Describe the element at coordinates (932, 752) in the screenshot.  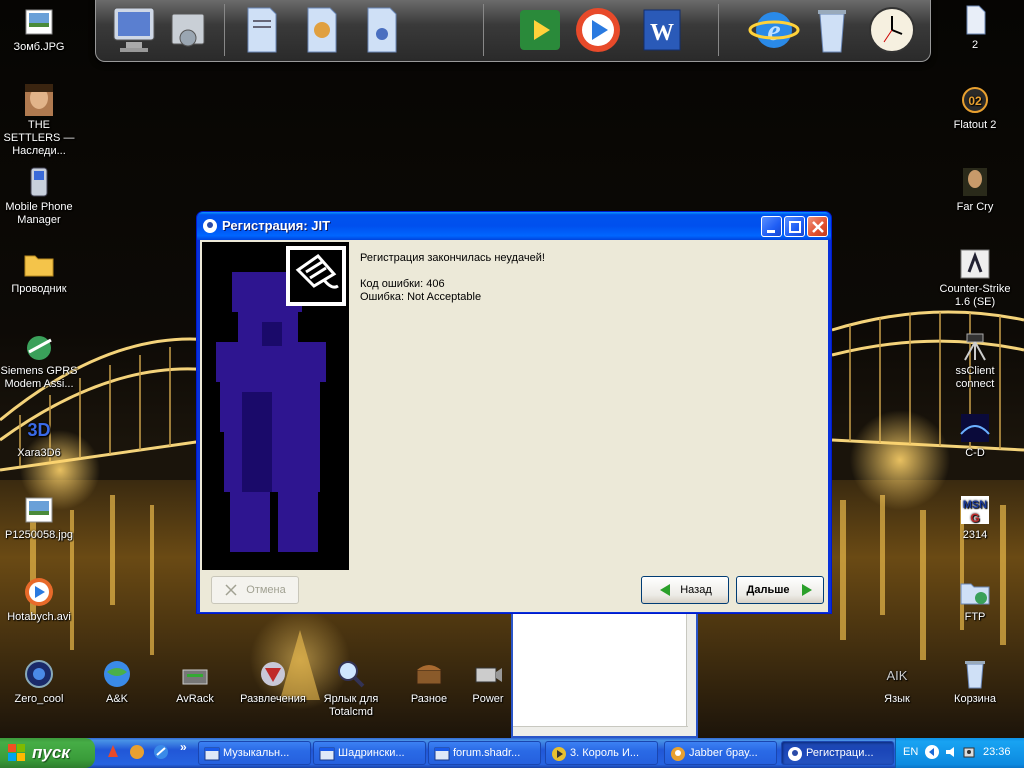
I see `tray-expand-icon` at that location.